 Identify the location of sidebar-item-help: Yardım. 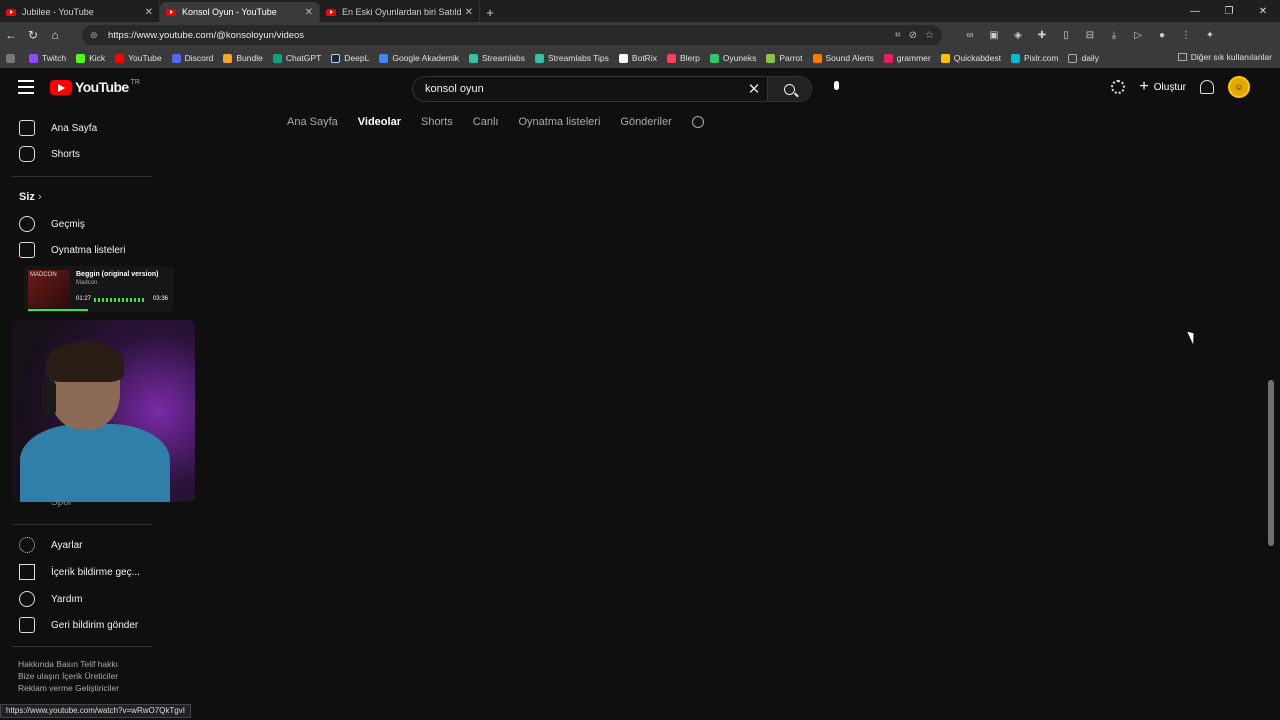
(80, 599).